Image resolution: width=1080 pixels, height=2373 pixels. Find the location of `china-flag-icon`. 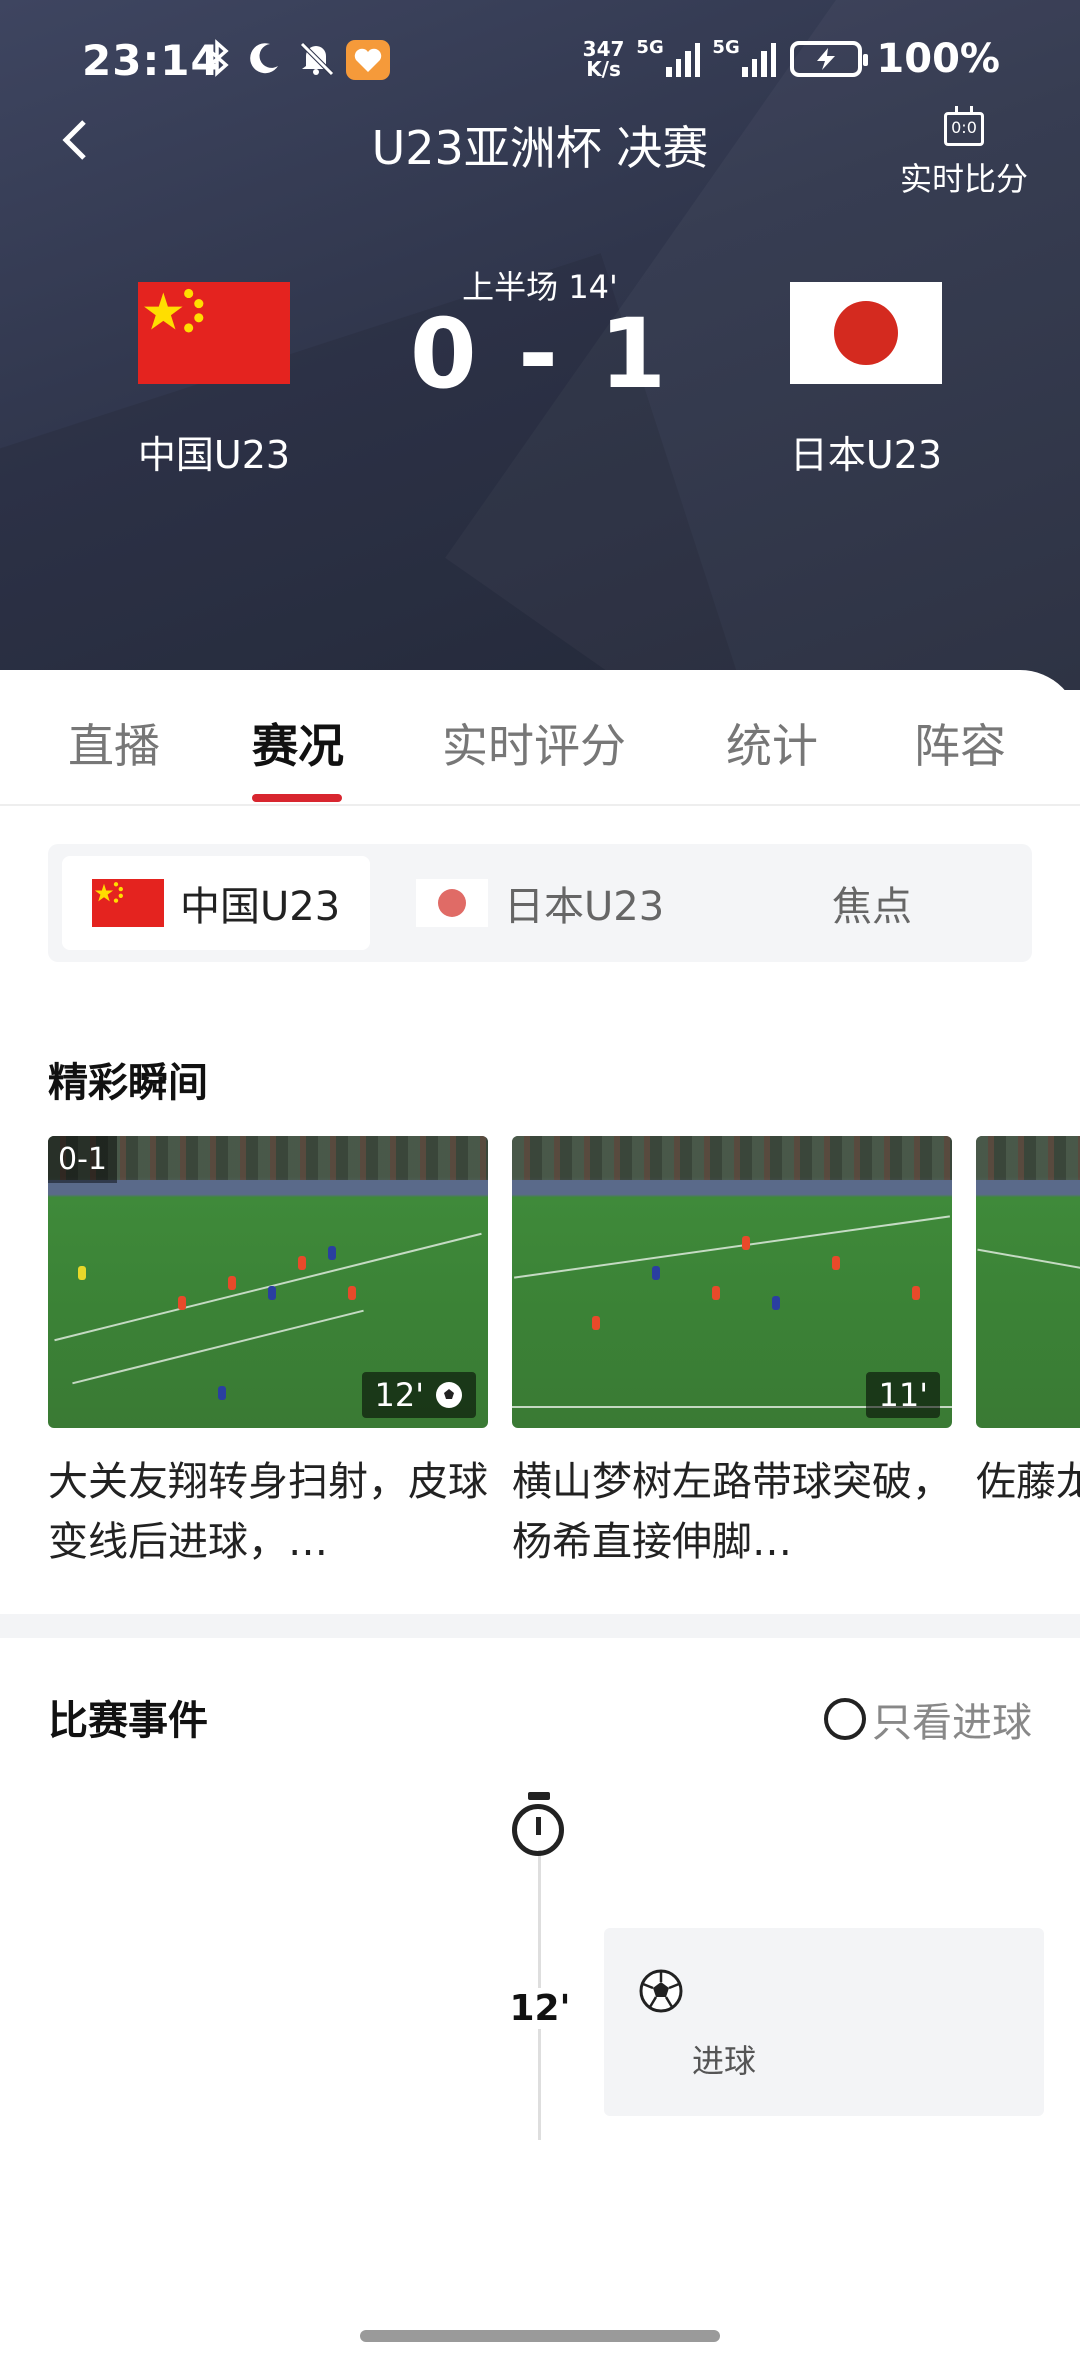

china-flag-icon is located at coordinates (128, 903).